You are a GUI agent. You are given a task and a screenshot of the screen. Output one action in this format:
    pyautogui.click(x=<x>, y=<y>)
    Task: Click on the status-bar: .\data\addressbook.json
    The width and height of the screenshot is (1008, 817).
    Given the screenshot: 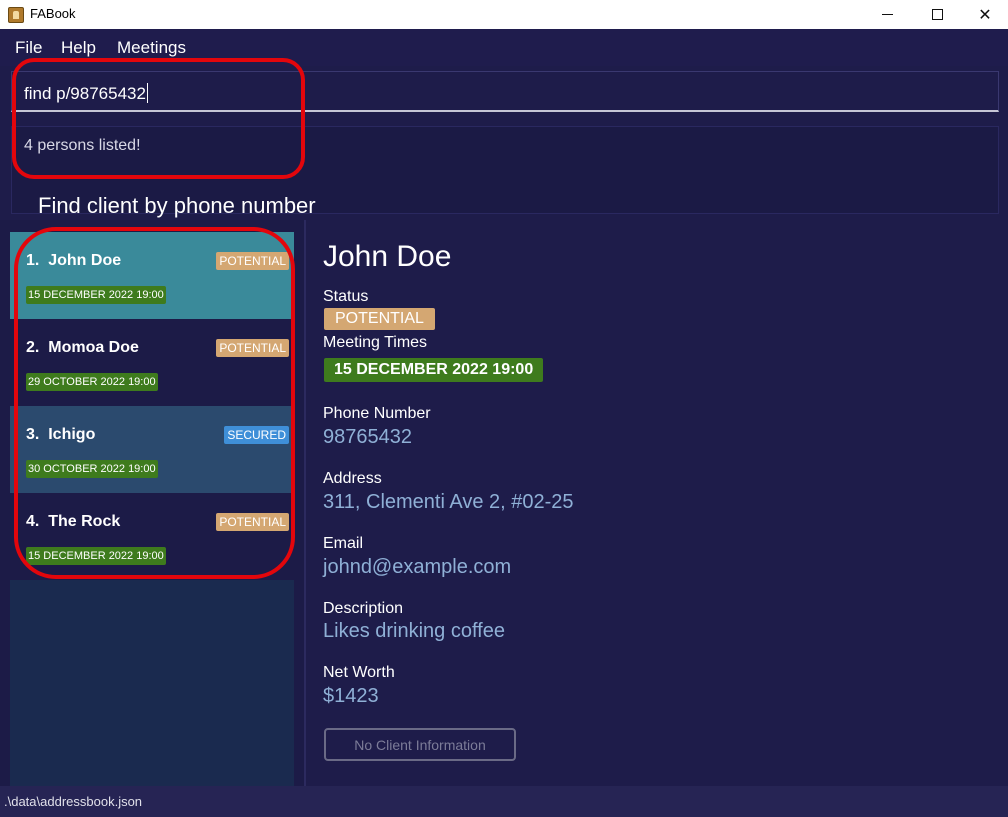 What is the action you would take?
    pyautogui.click(x=504, y=801)
    